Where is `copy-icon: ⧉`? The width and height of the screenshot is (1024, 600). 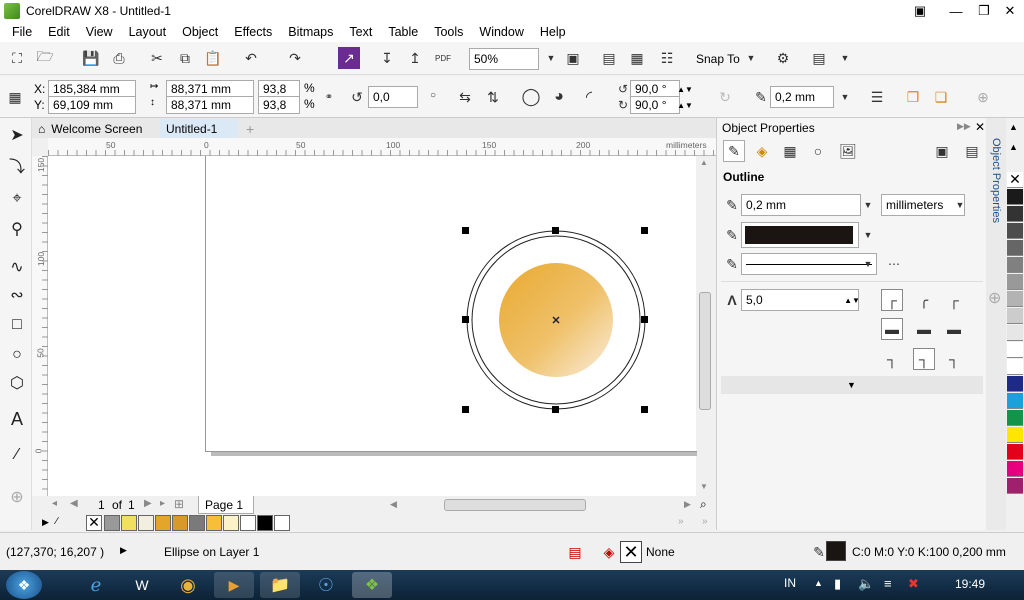 copy-icon: ⧉ is located at coordinates (185, 58).